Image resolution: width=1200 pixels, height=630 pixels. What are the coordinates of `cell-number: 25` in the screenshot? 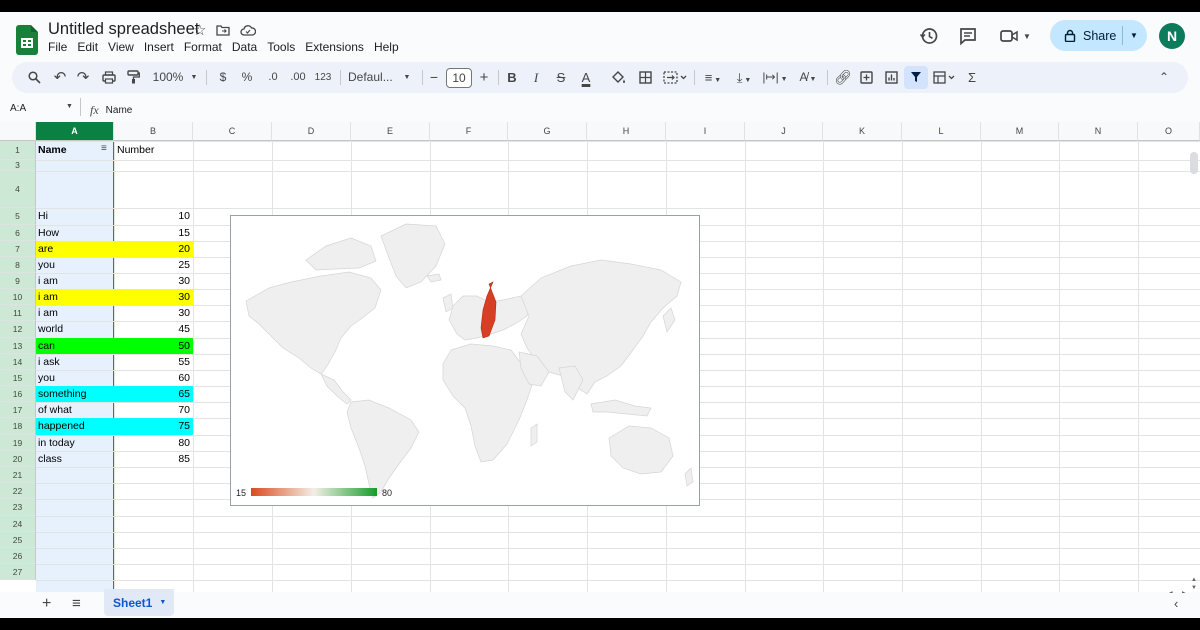 It's located at (153, 265).